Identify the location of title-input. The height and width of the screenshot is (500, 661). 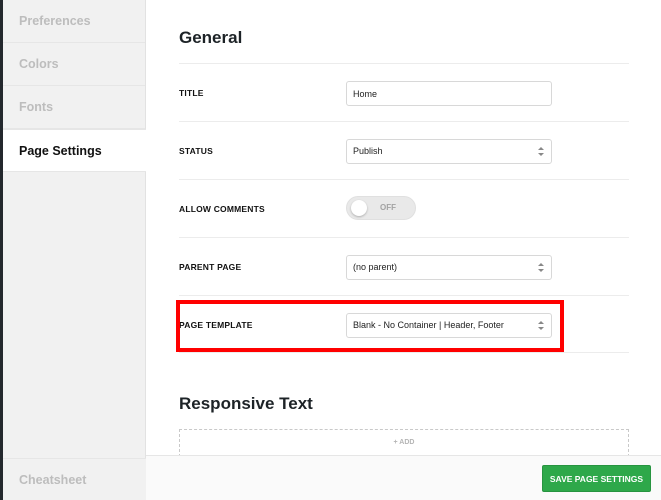
(449, 93).